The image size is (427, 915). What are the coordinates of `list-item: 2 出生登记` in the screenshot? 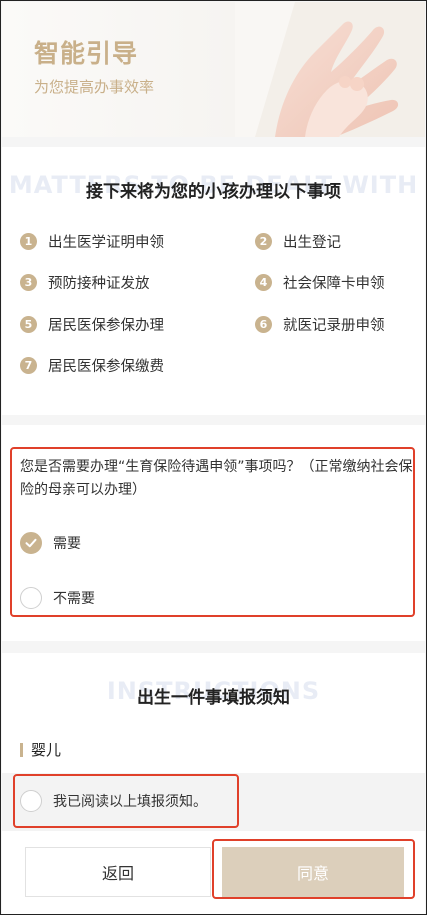 It's located at (298, 241).